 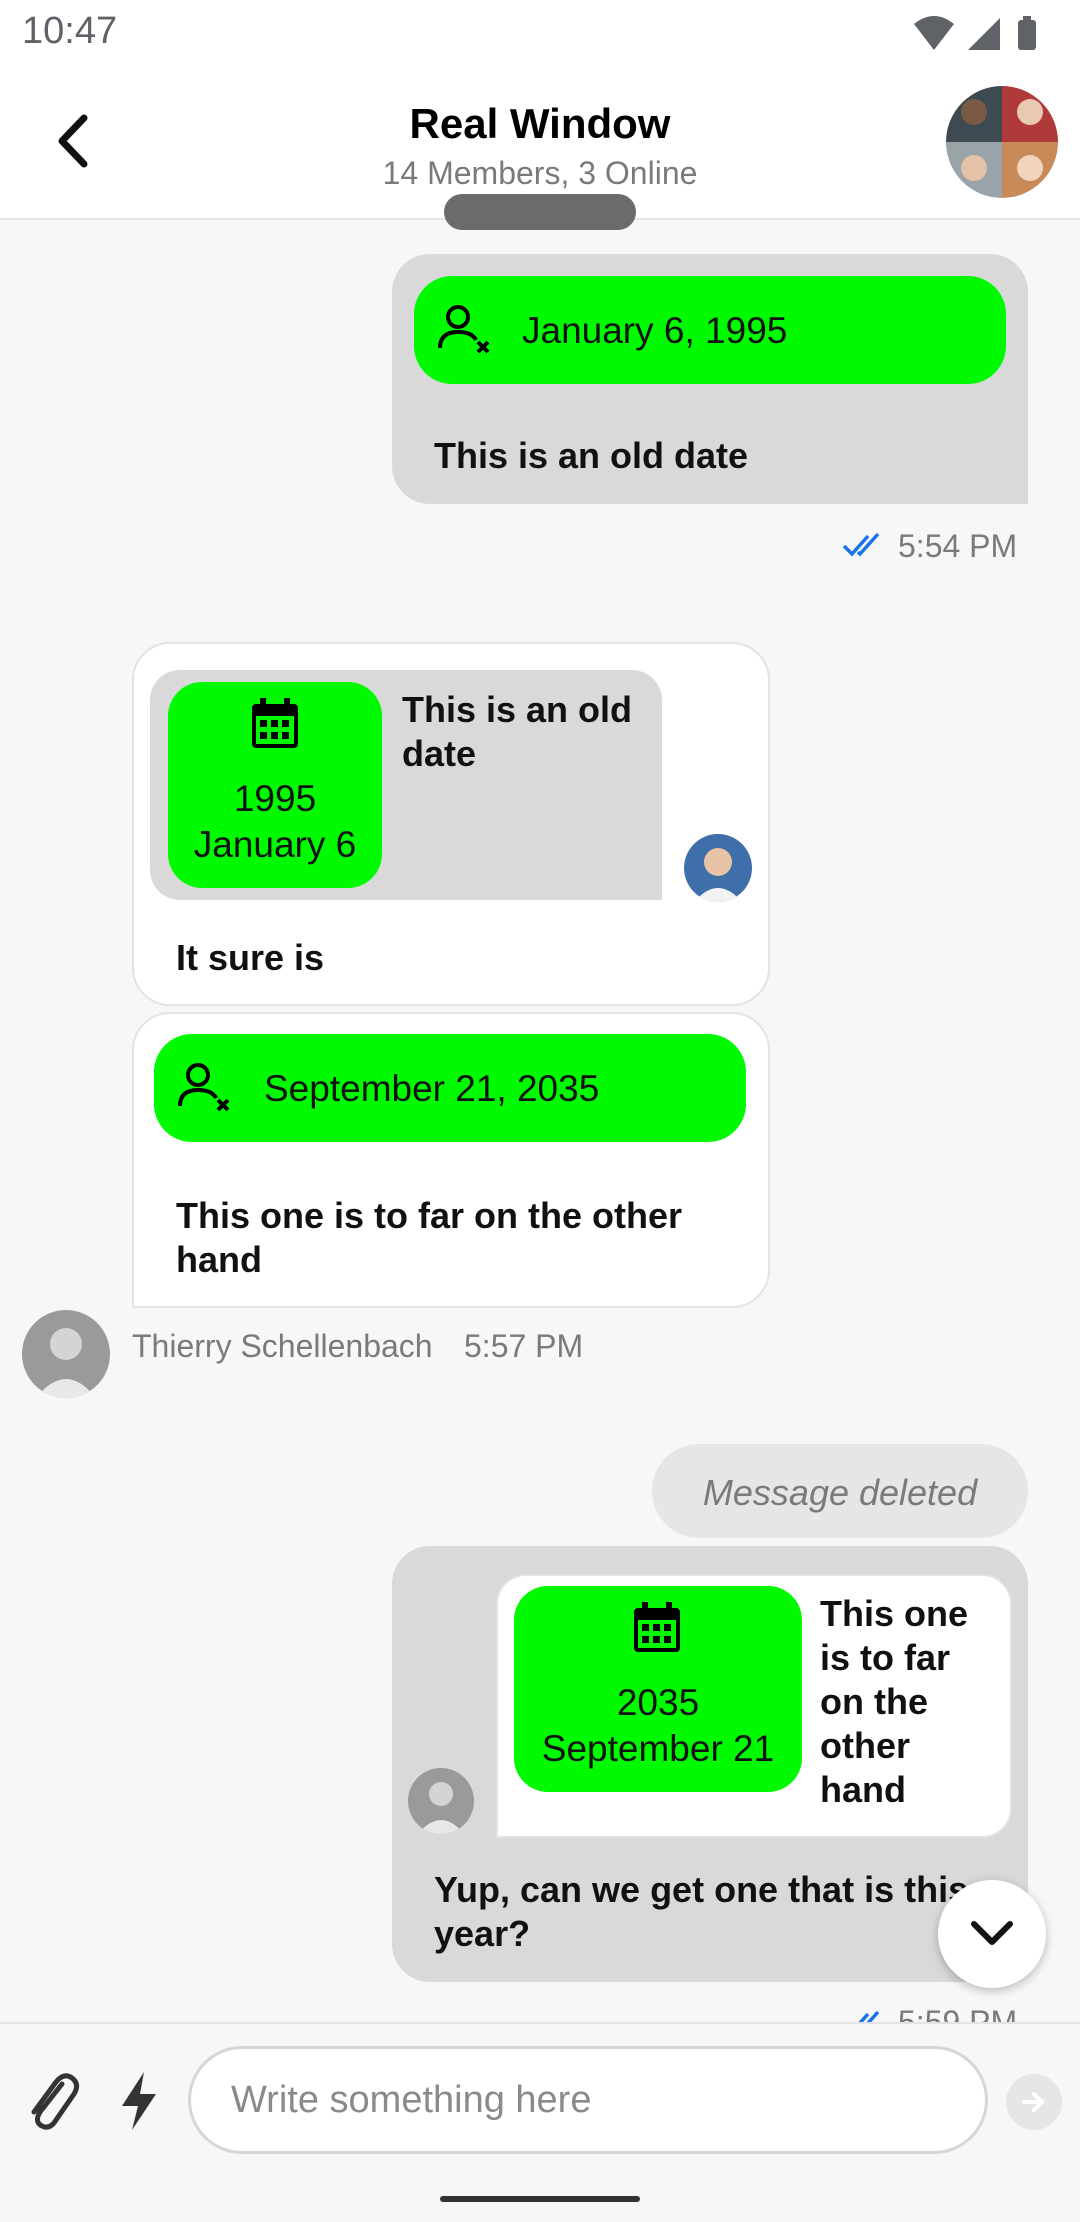 I want to click on group-avatar, so click(x=1002, y=142).